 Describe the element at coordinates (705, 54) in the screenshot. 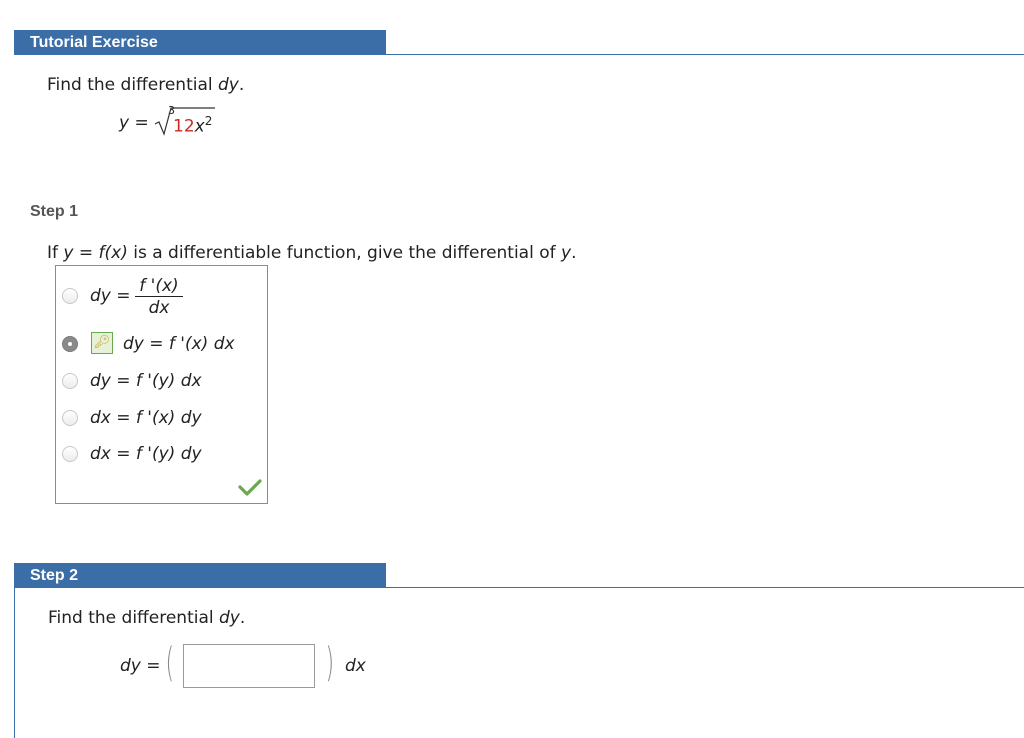

I see `header-rule` at that location.